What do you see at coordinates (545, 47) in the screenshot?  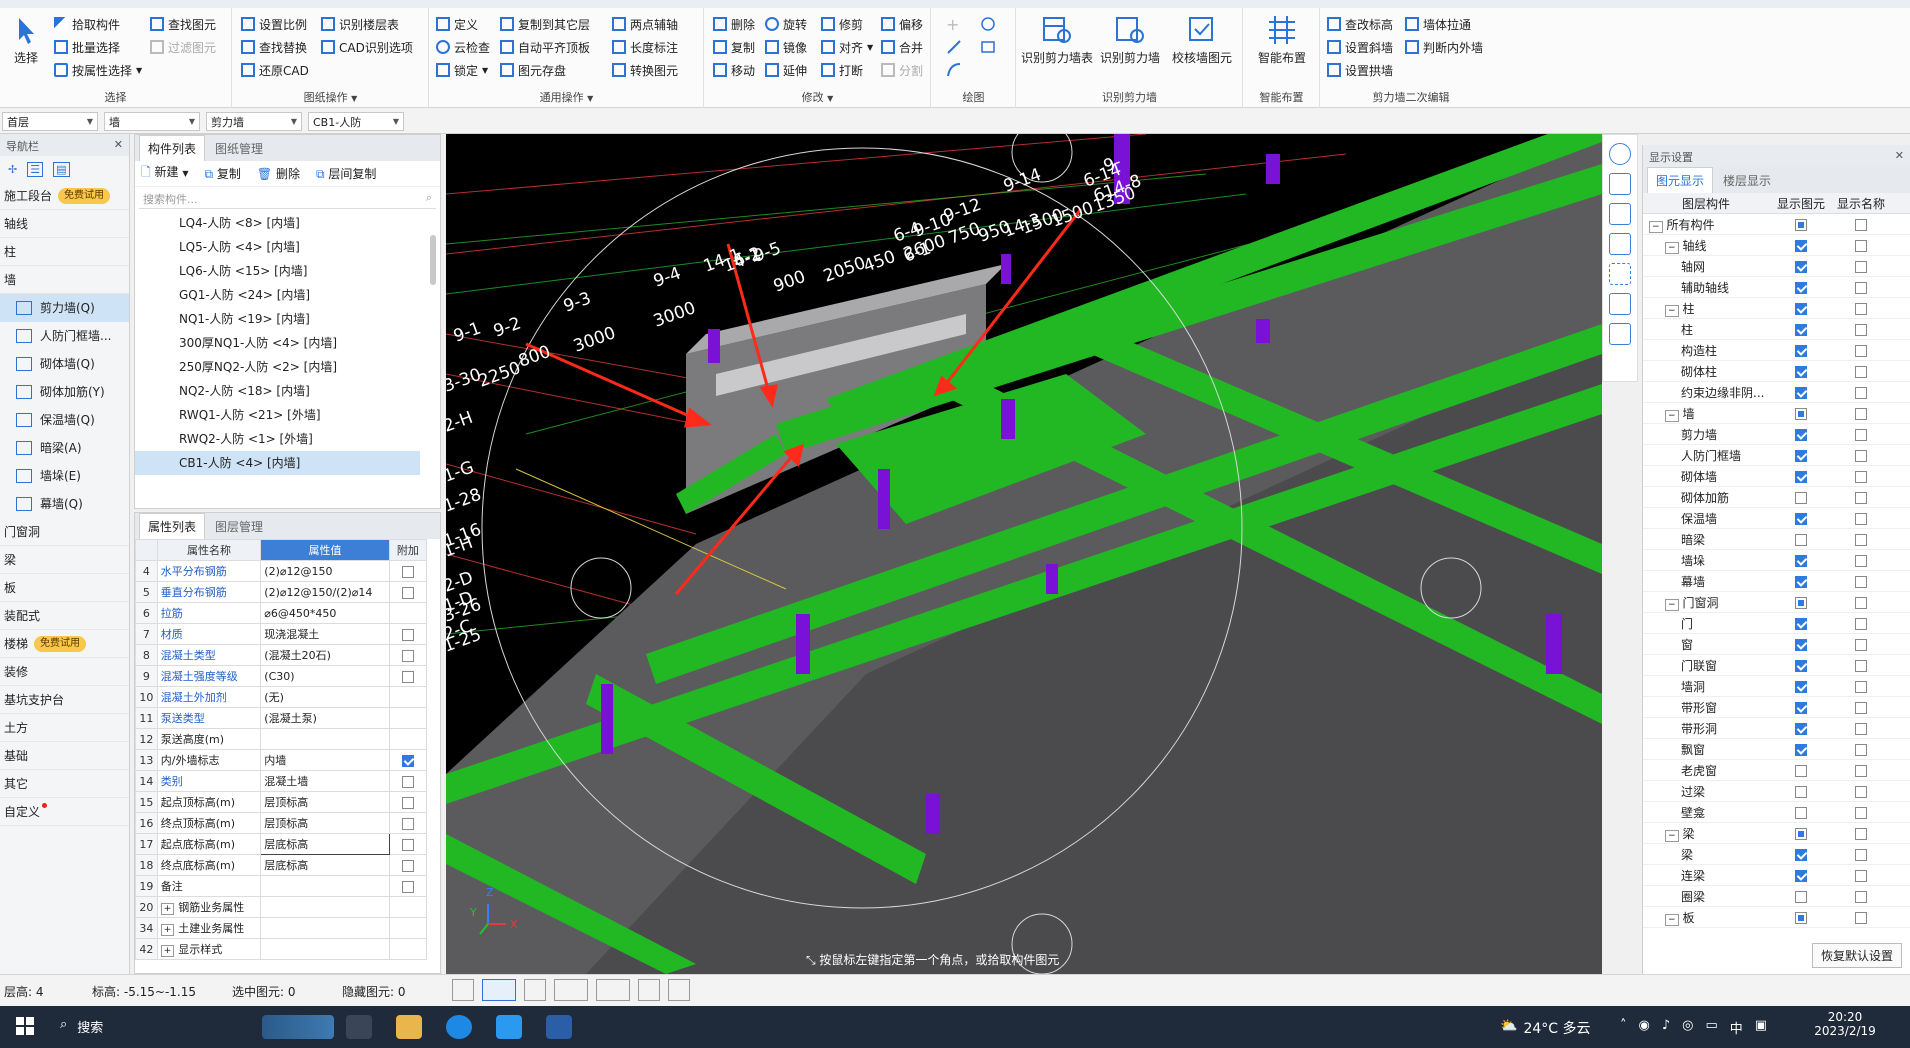 I see `auto-align-slab-button: 自动平齐顶板` at bounding box center [545, 47].